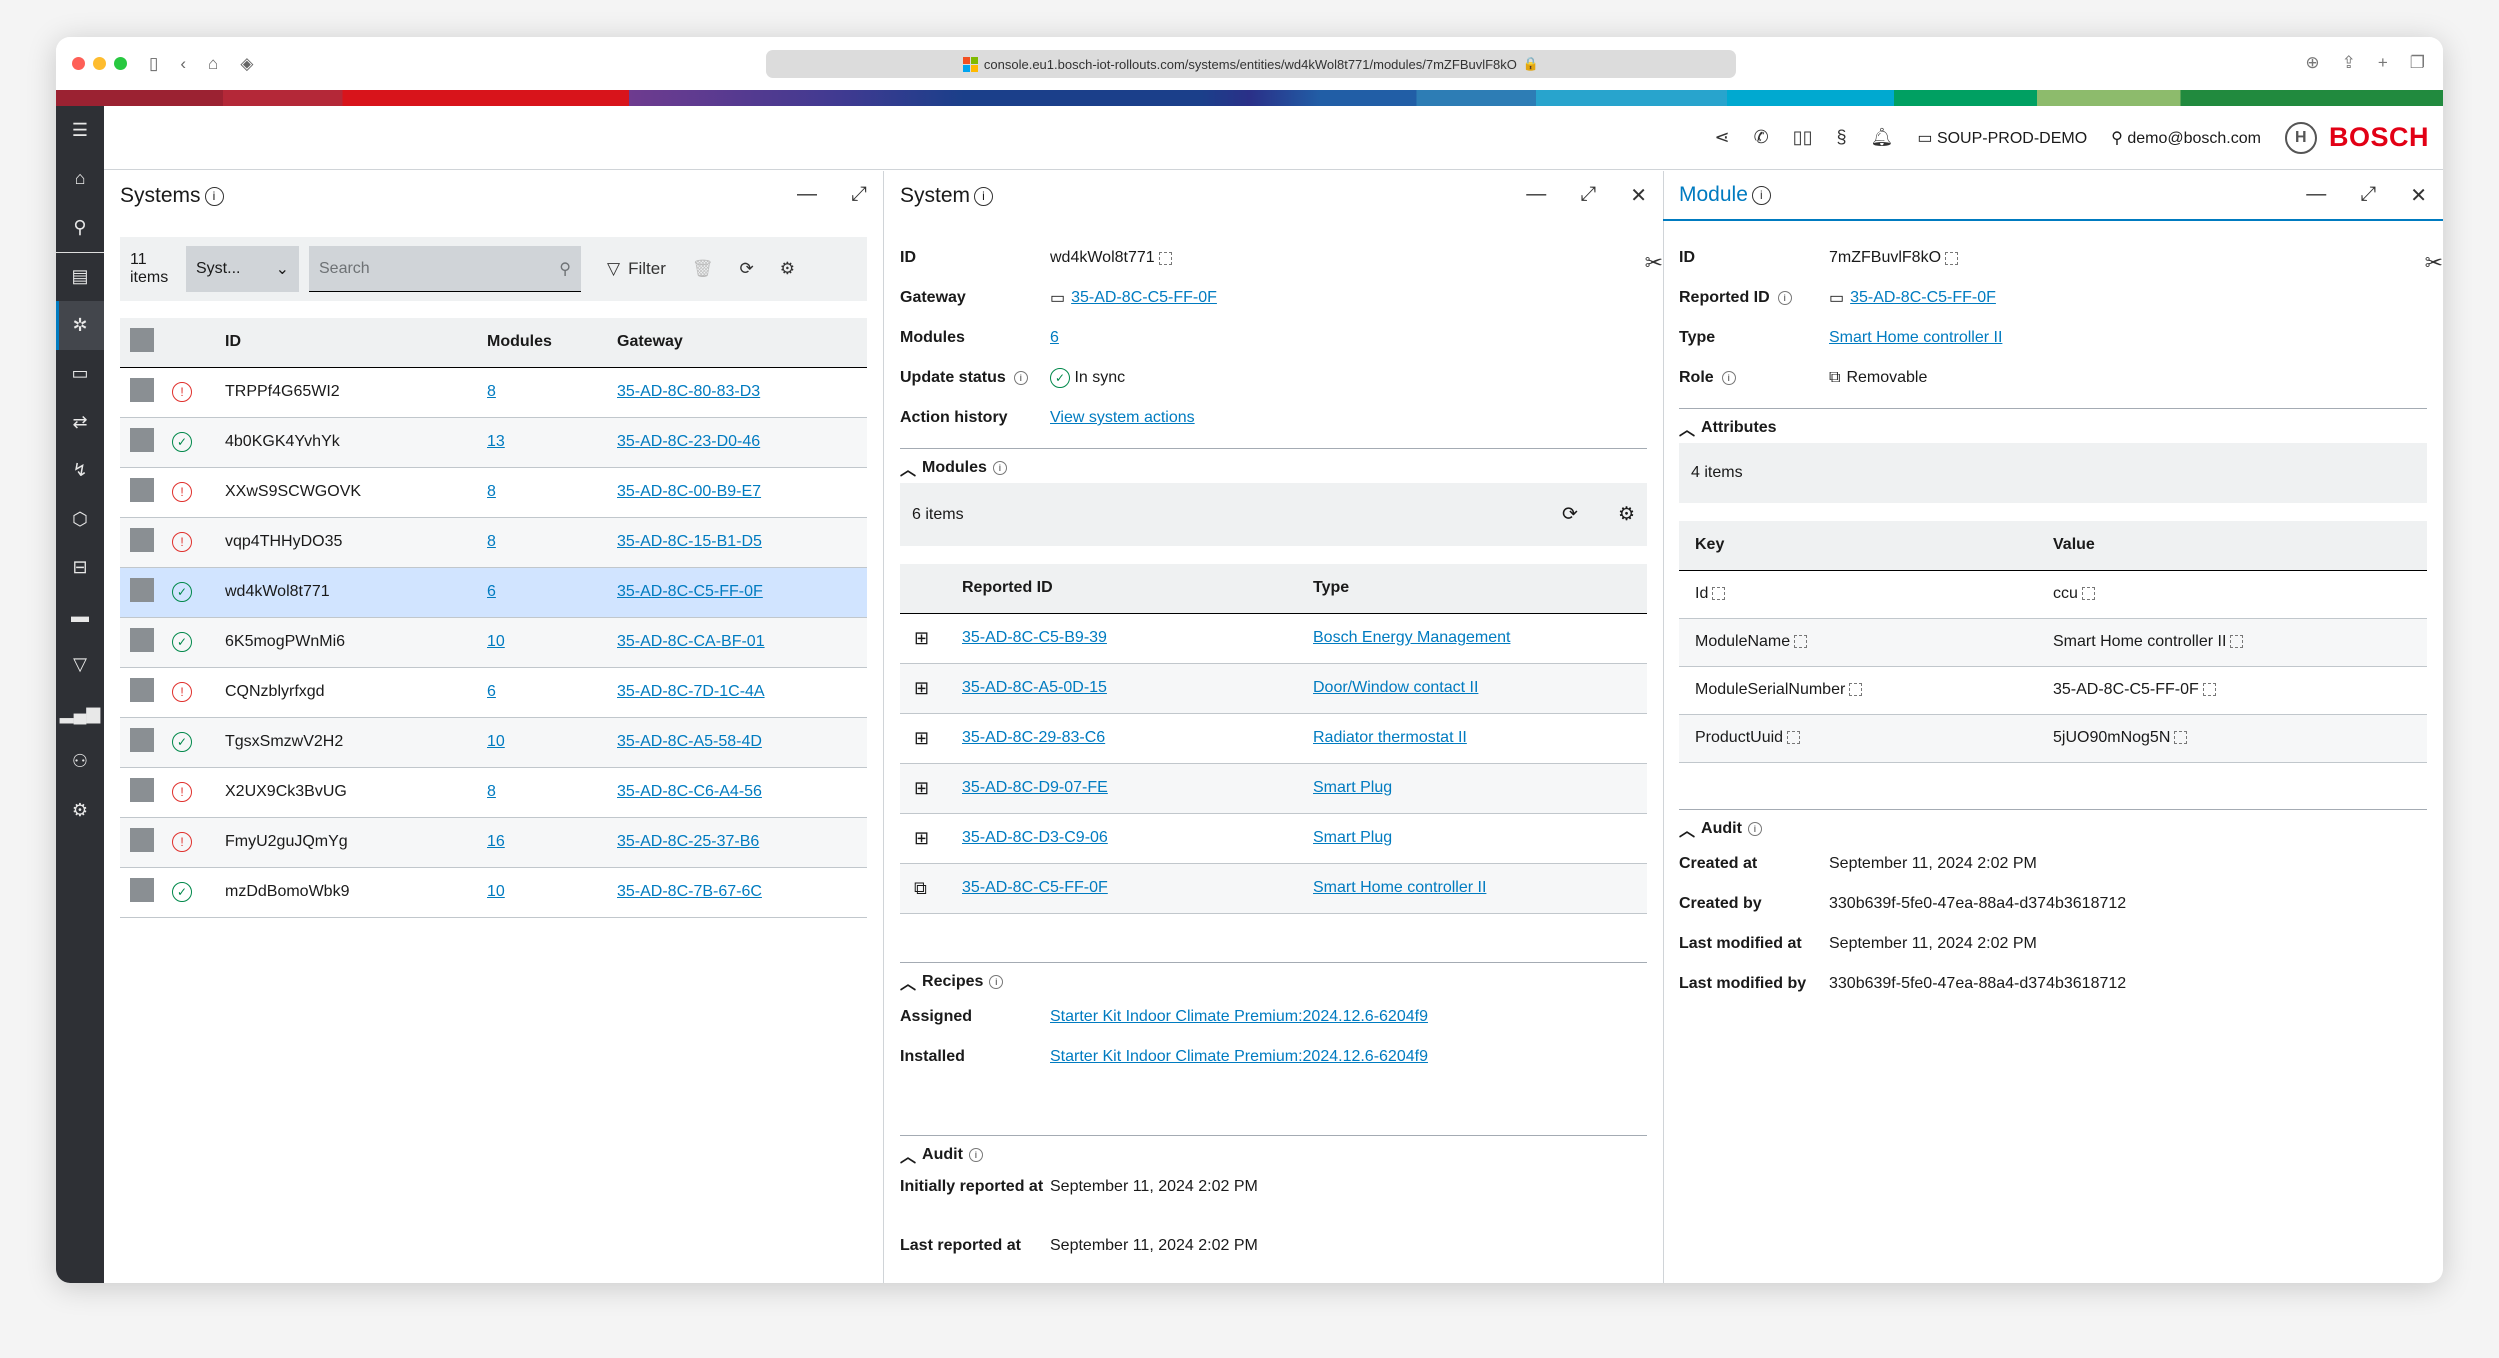 This screenshot has width=2499, height=1358. Describe the element at coordinates (183, 64) in the screenshot. I see `back-icon: ‹` at that location.